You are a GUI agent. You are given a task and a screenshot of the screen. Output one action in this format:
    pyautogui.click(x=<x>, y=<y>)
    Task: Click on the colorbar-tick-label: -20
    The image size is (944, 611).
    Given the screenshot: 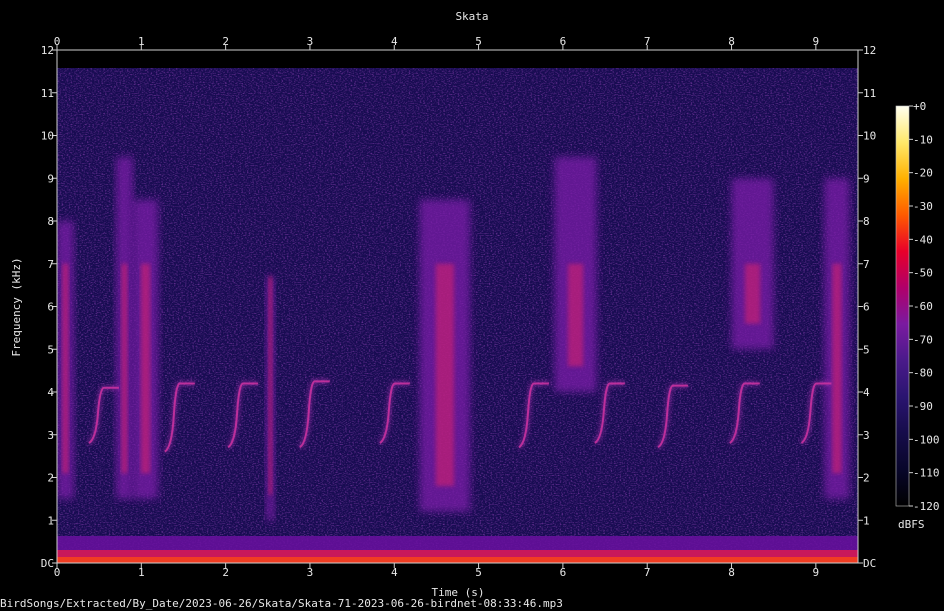 What is the action you would take?
    pyautogui.click(x=923, y=173)
    